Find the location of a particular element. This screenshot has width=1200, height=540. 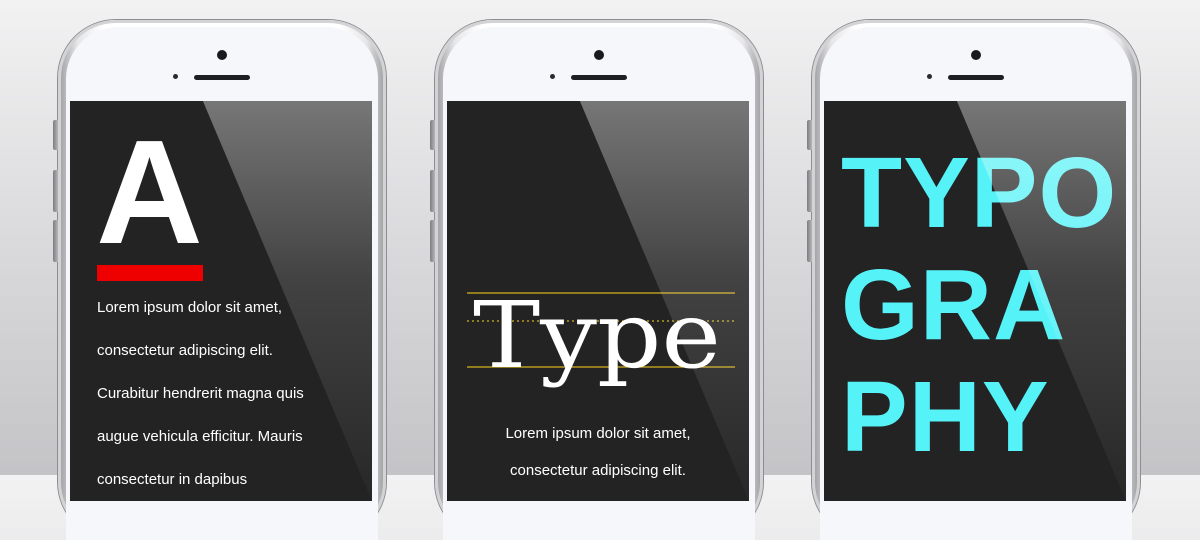

accent-bar is located at coordinates (150, 273).